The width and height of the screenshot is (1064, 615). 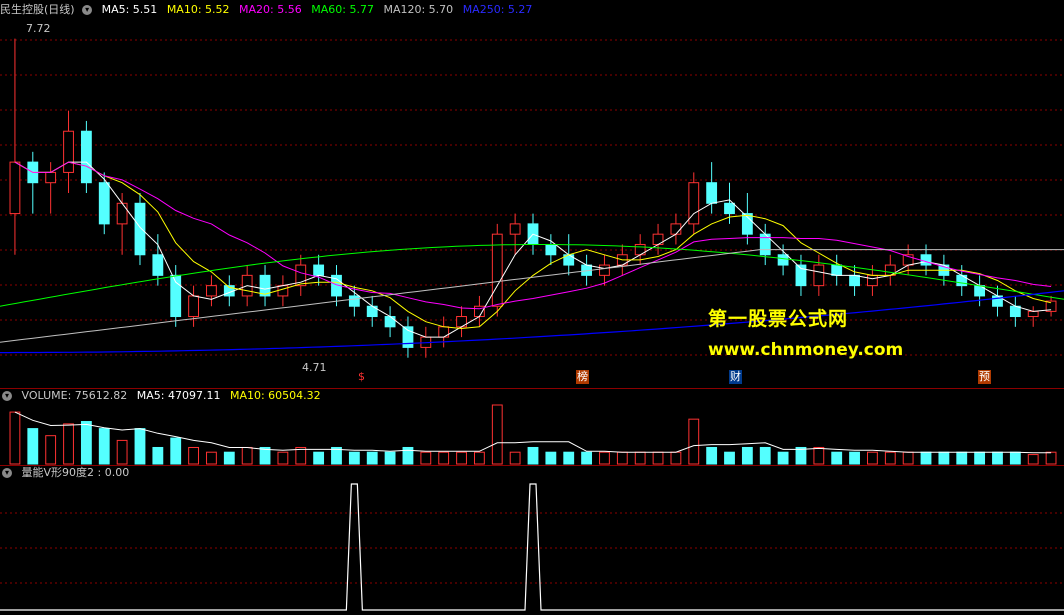 I want to click on ma120-label: MA120: 5.70, so click(x=418, y=9).